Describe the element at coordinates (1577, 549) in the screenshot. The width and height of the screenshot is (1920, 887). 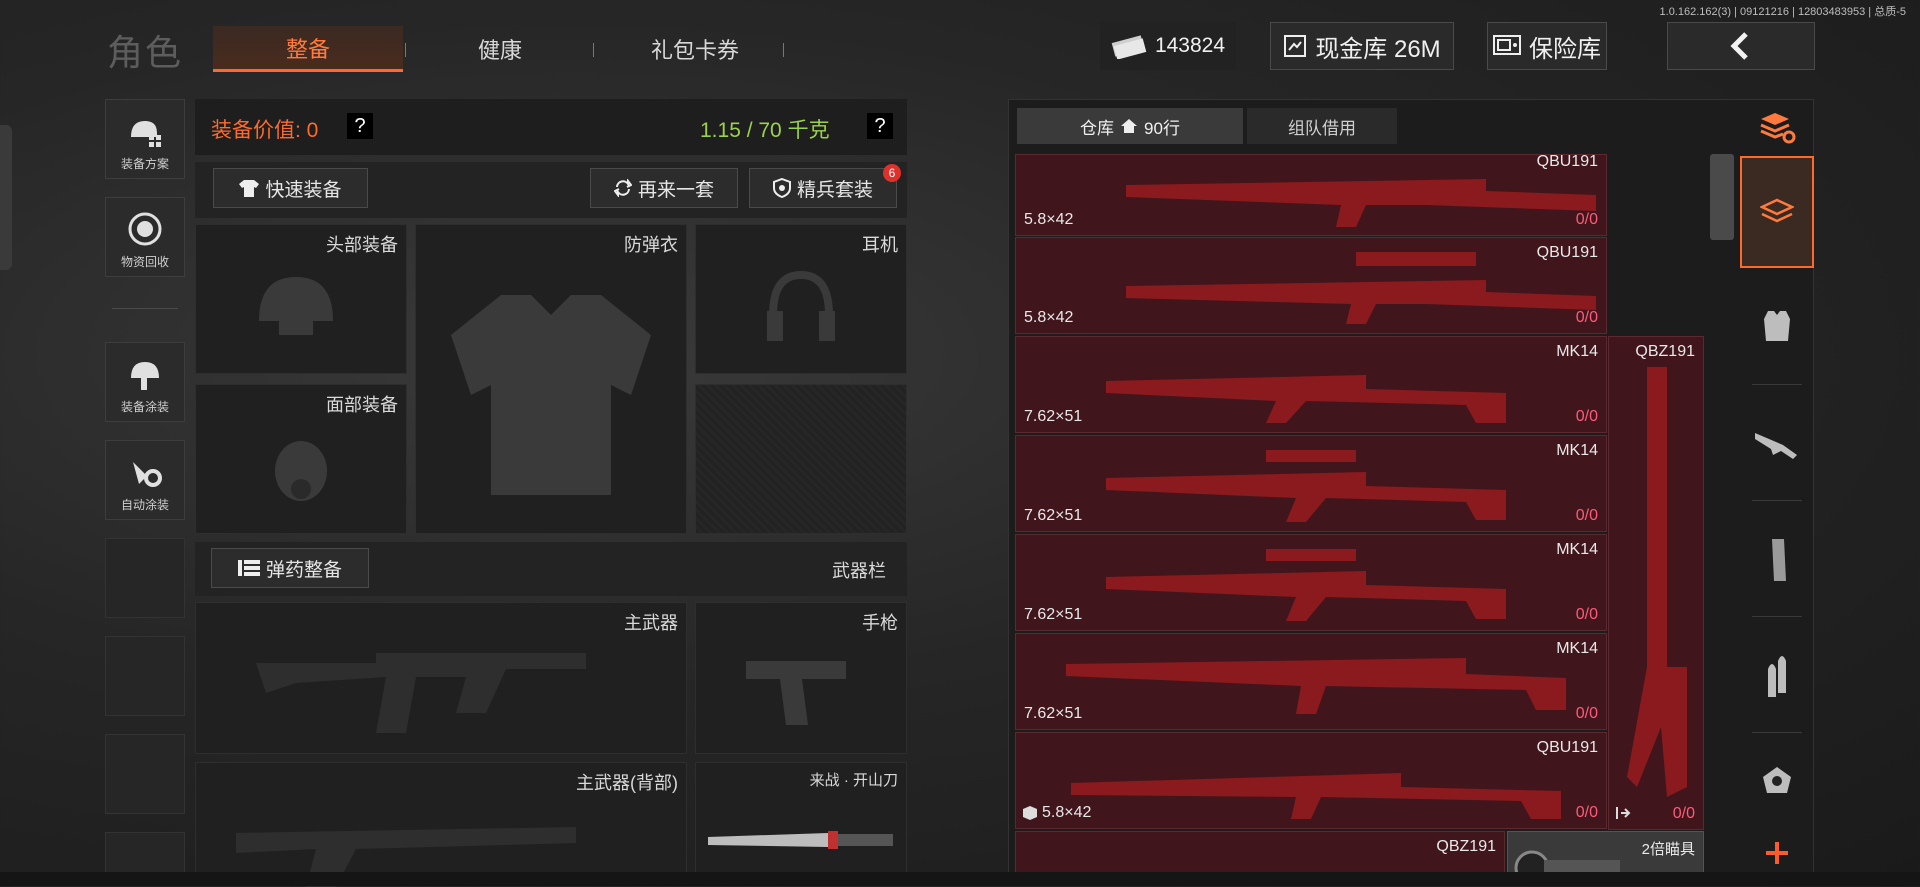
I see `item-name: MK14` at that location.